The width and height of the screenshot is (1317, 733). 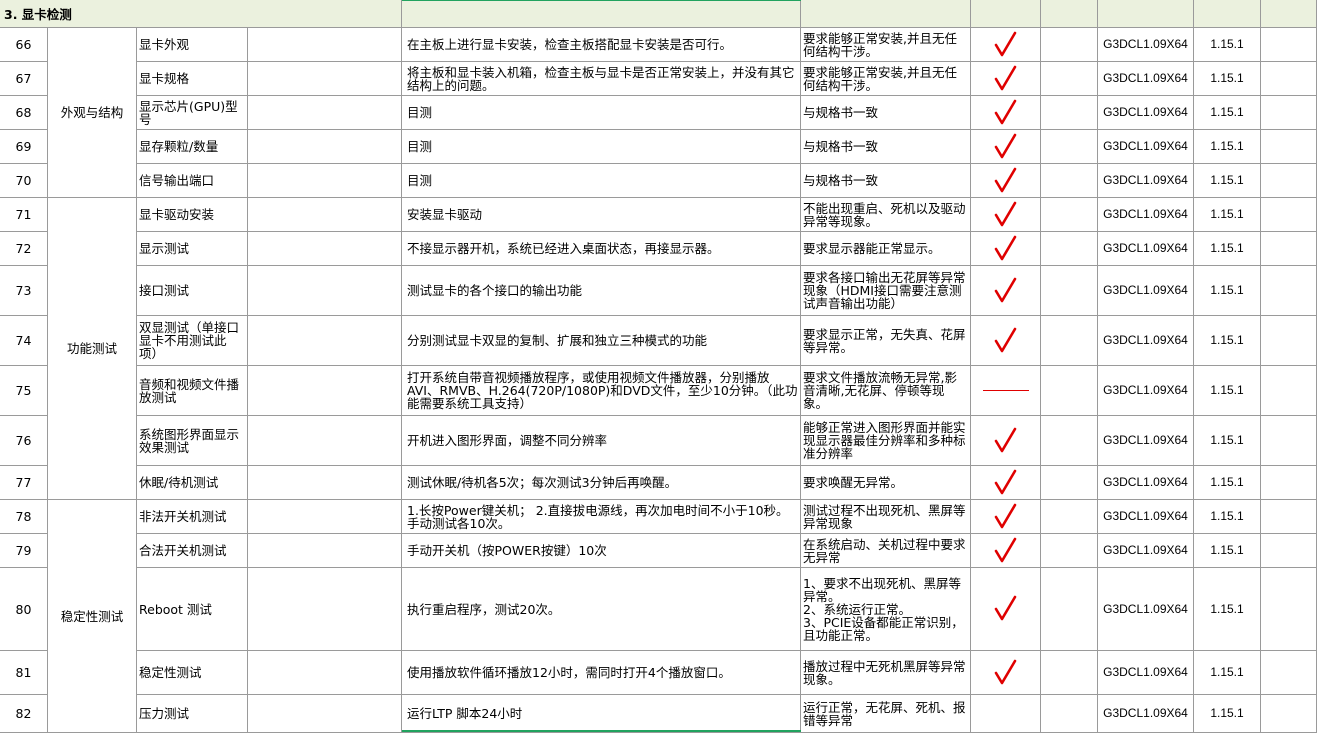 What do you see at coordinates (24, 249) in the screenshot?
I see `row-number-cell: 72` at bounding box center [24, 249].